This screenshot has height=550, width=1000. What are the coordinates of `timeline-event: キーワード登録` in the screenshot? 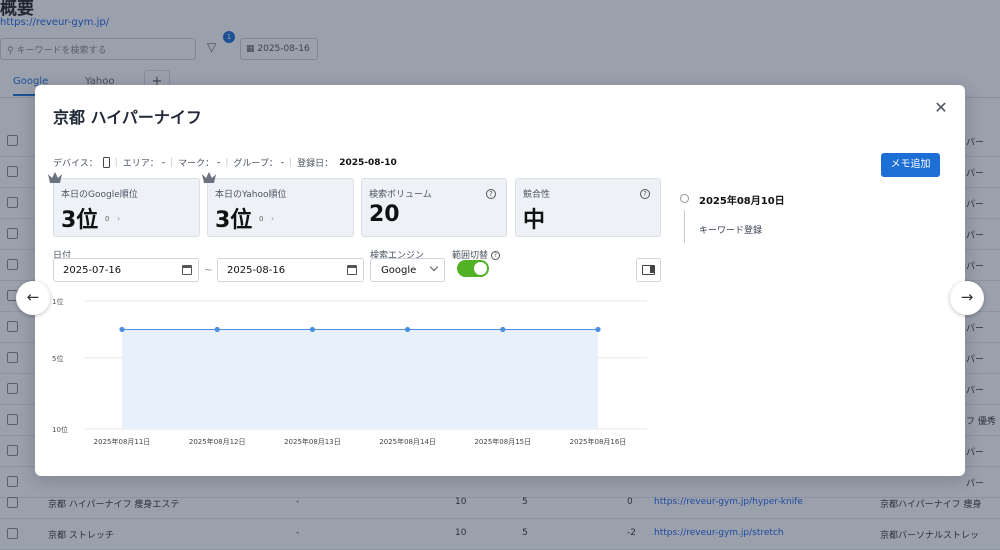 It's located at (731, 231).